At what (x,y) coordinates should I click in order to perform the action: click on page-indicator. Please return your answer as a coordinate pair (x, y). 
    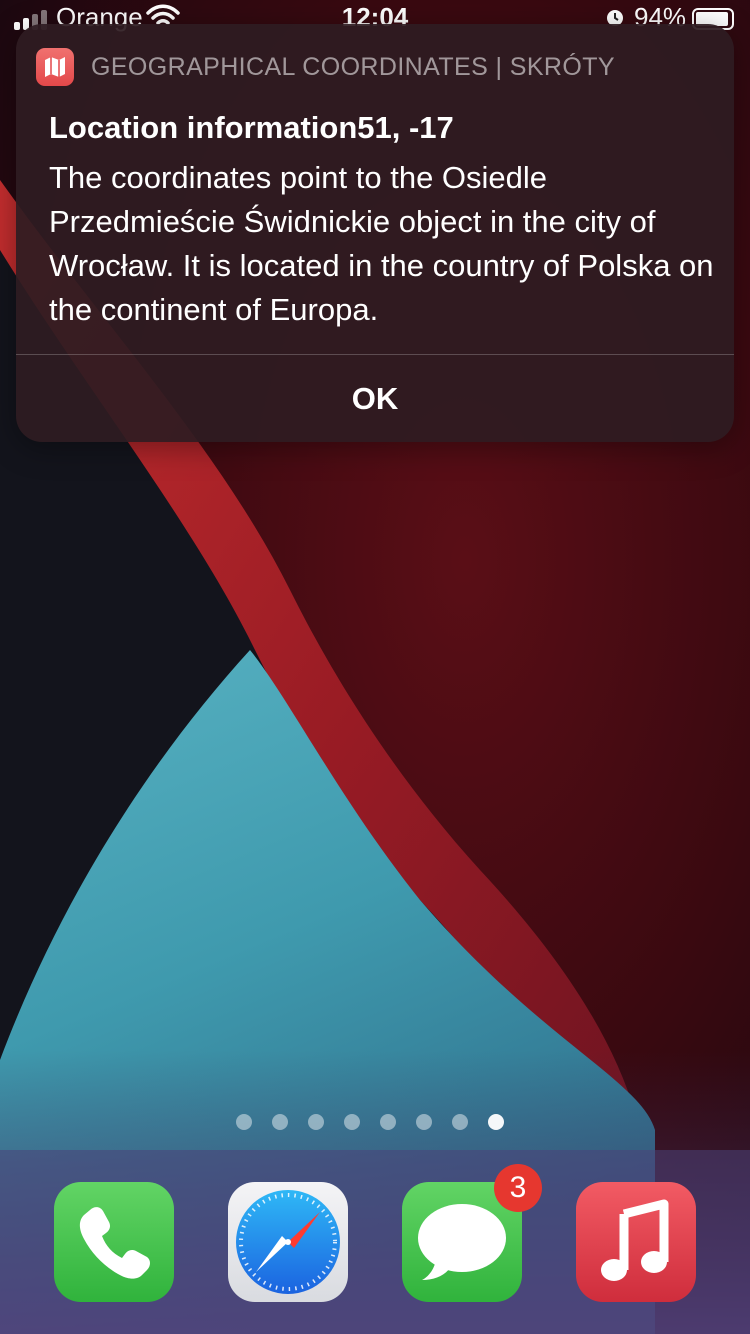
    Looking at the image, I should click on (371, 1122).